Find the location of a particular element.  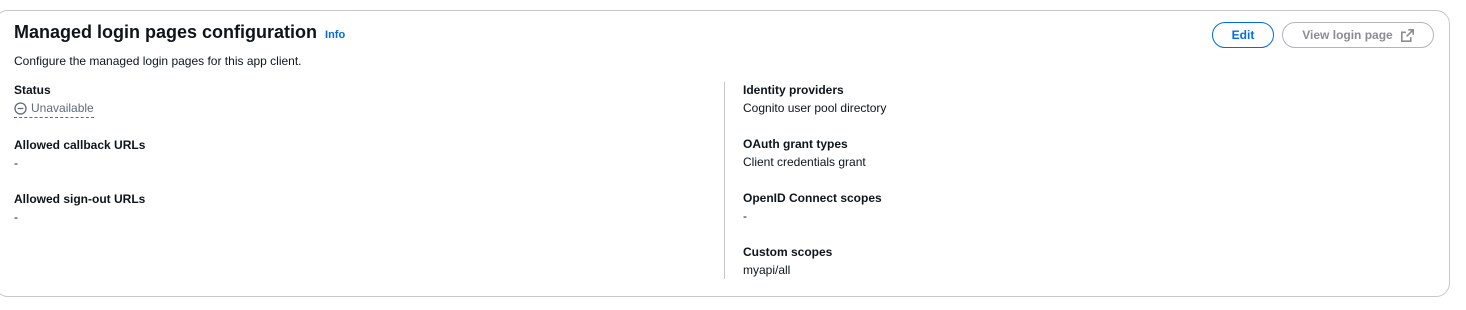

status-stopped-icon is located at coordinates (20, 108).